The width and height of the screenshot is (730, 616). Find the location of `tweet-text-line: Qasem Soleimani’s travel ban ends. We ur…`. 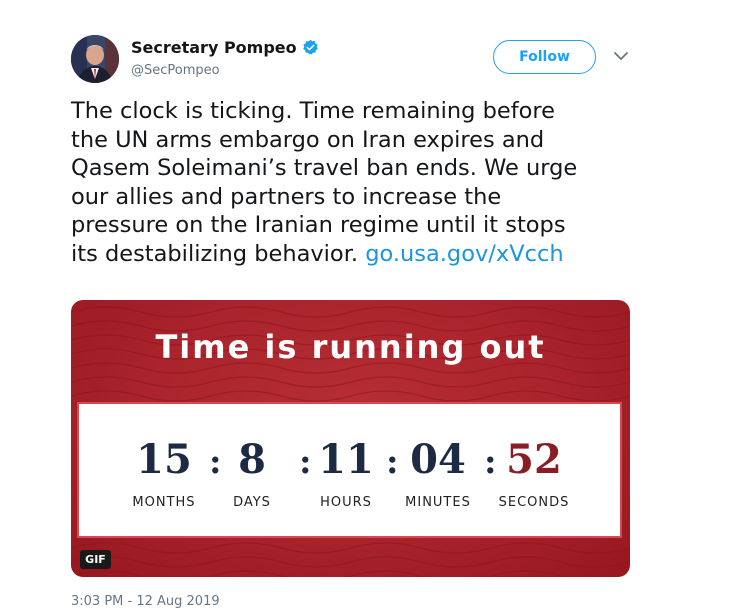

tweet-text-line: Qasem Soleimani’s travel ban ends. We ur… is located at coordinates (324, 168).